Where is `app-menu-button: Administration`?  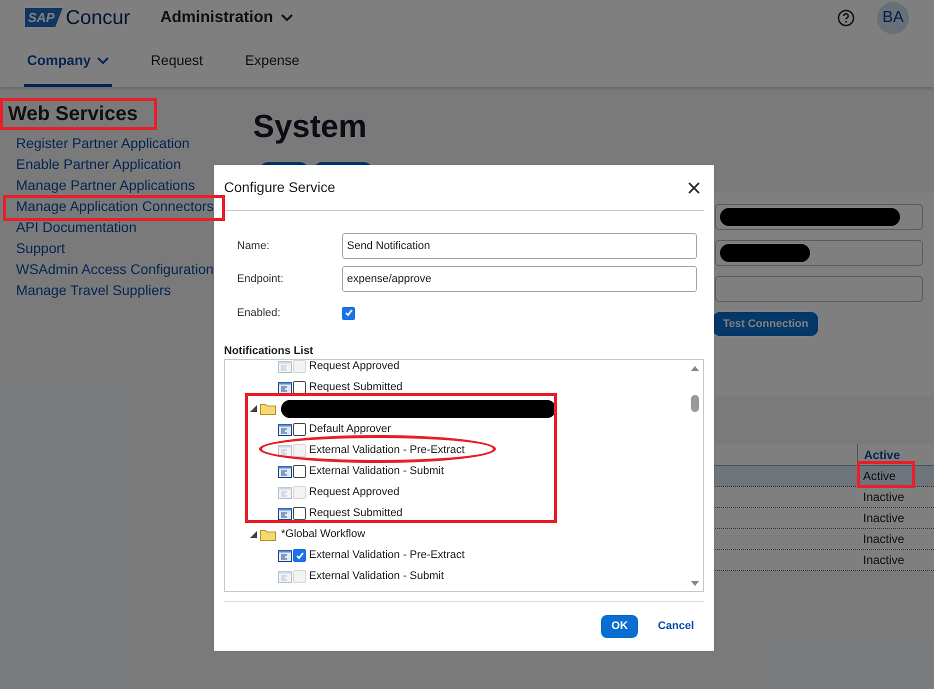
app-menu-button: Administration is located at coordinates (227, 18).